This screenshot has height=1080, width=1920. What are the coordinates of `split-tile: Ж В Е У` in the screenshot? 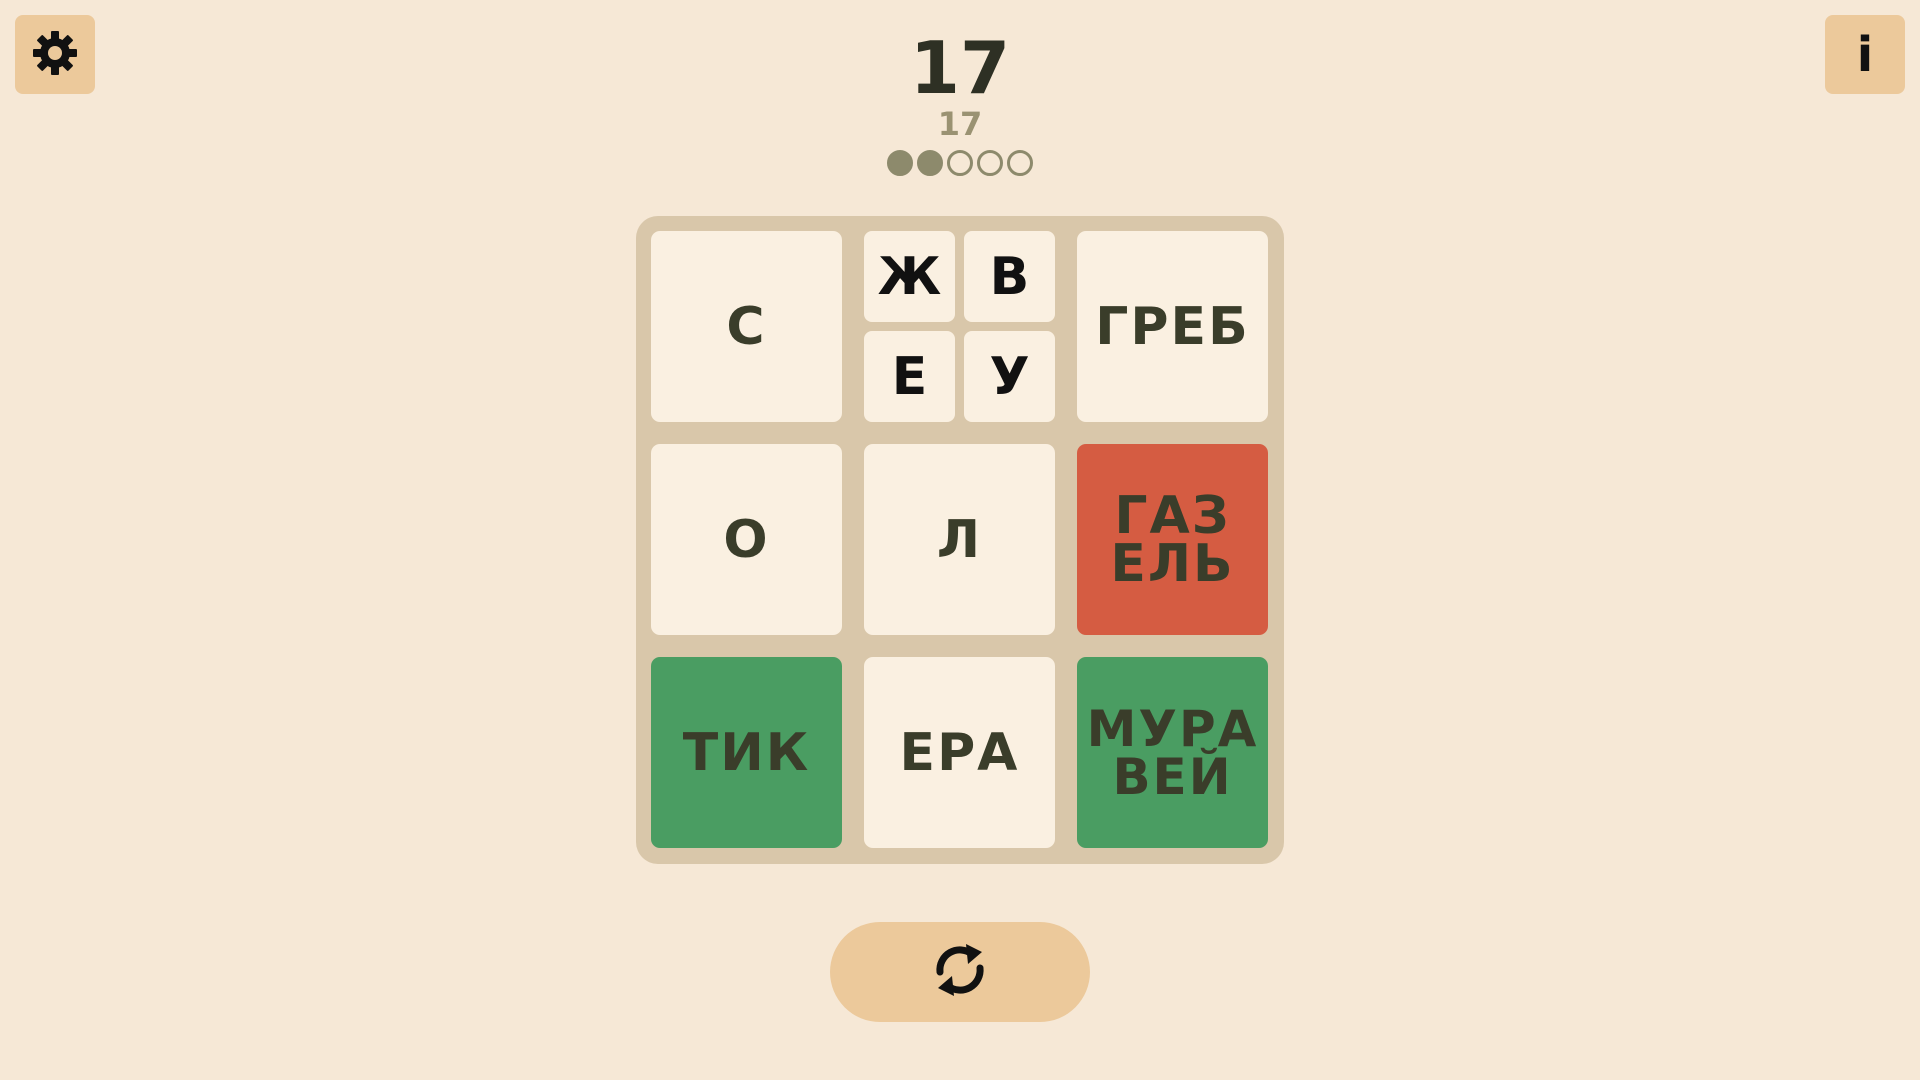 It's located at (959, 326).